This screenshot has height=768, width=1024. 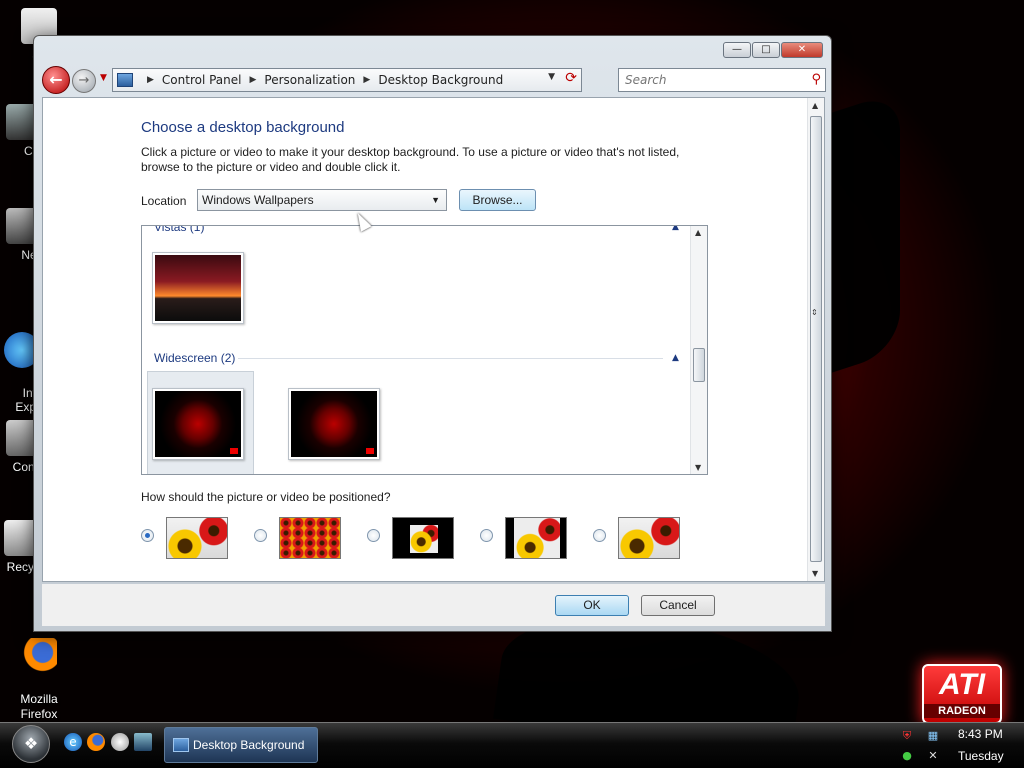 What do you see at coordinates (310, 538) in the screenshot?
I see `tile-preview-image` at bounding box center [310, 538].